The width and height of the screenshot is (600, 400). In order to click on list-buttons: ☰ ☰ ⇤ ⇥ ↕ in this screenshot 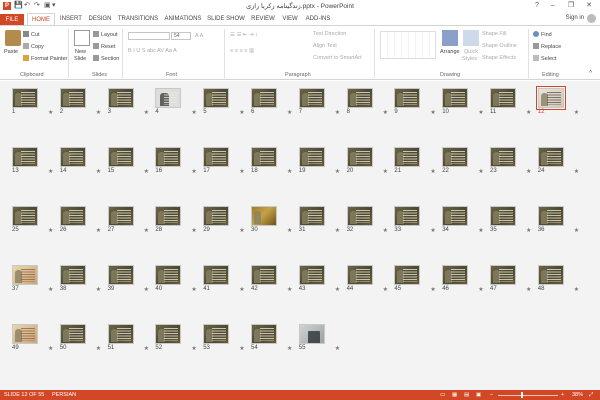, I will do `click(244, 35)`.